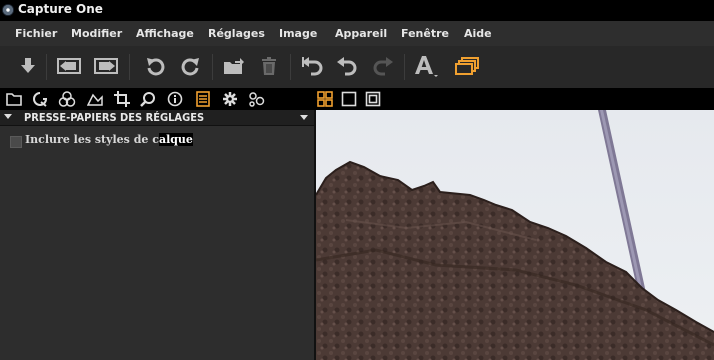 The height and width of the screenshot is (360, 714). What do you see at coordinates (236, 33) in the screenshot?
I see `menu-reglages: Réglages` at bounding box center [236, 33].